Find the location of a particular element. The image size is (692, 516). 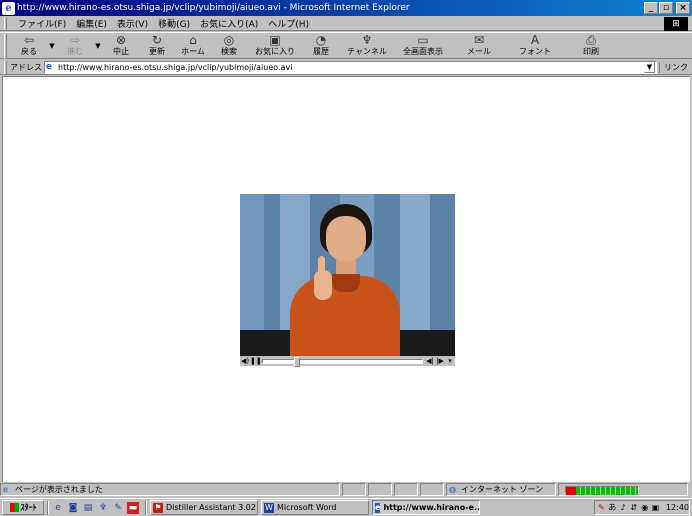

close-button: × is located at coordinates (683, 8).